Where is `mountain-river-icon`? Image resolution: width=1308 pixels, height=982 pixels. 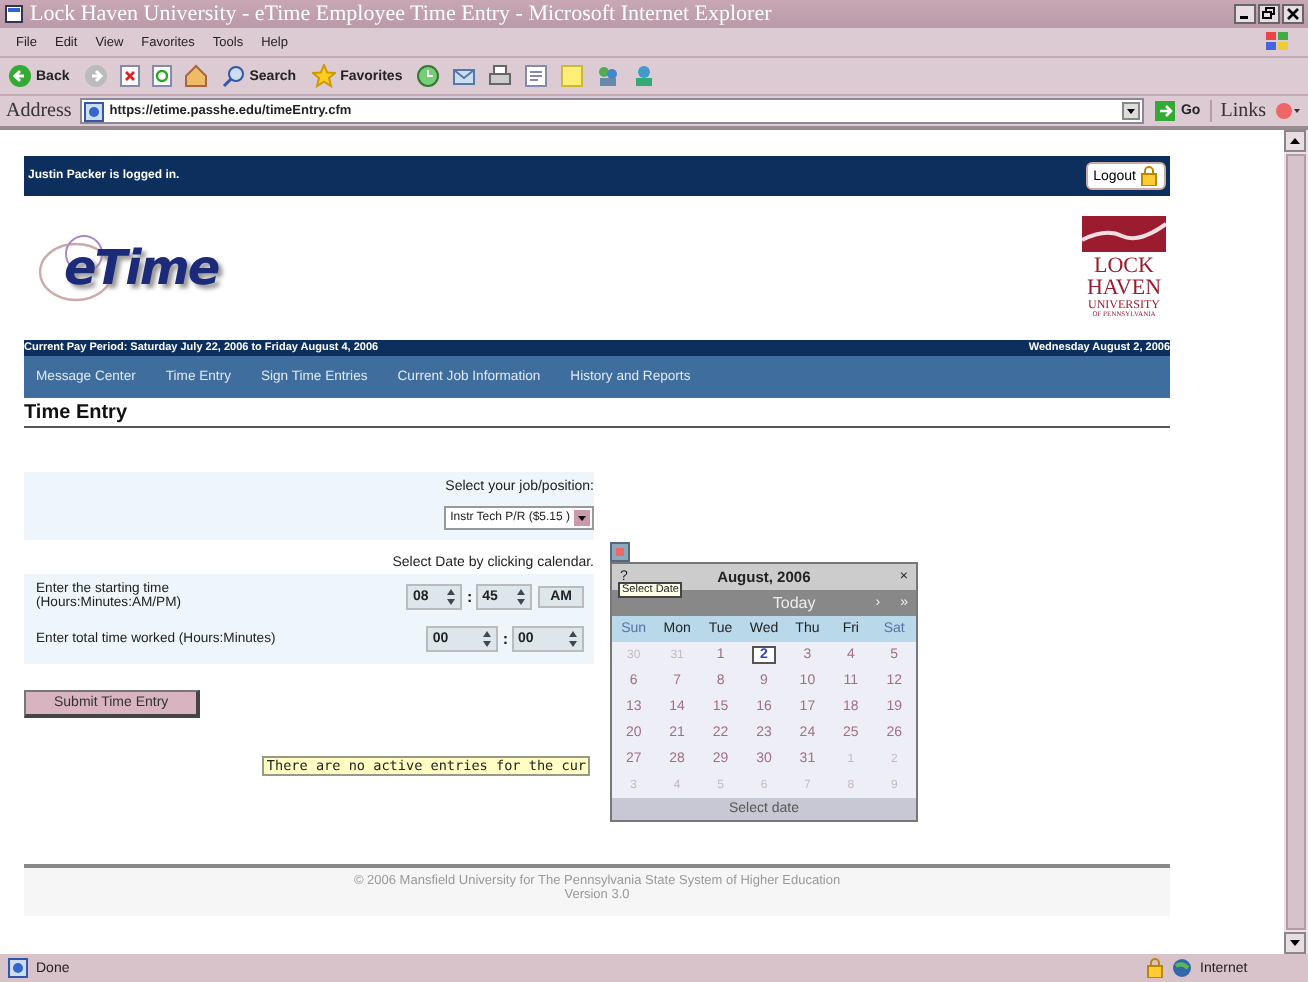 mountain-river-icon is located at coordinates (1124, 234).